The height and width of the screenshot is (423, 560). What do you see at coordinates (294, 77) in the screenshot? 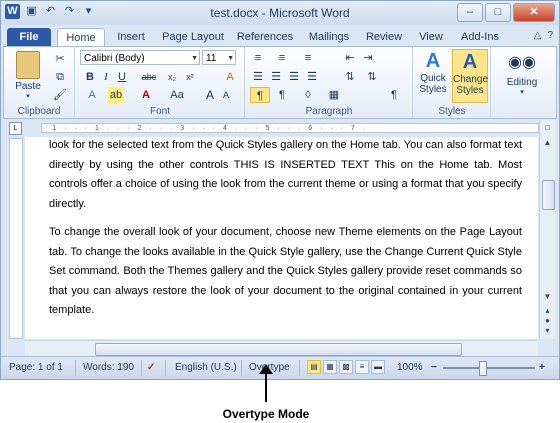
I see `align-right-icon: ☰` at bounding box center [294, 77].